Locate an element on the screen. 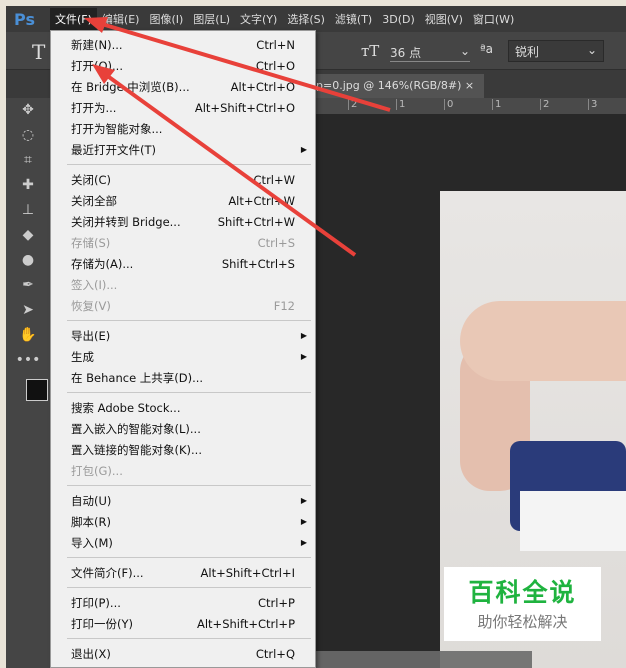 The image size is (626, 668). tools-panel: ✥ ◌ ⌗ ✚ ⊥ ◆ ● ✒ ➤ ✋ ••• is located at coordinates (28, 383).